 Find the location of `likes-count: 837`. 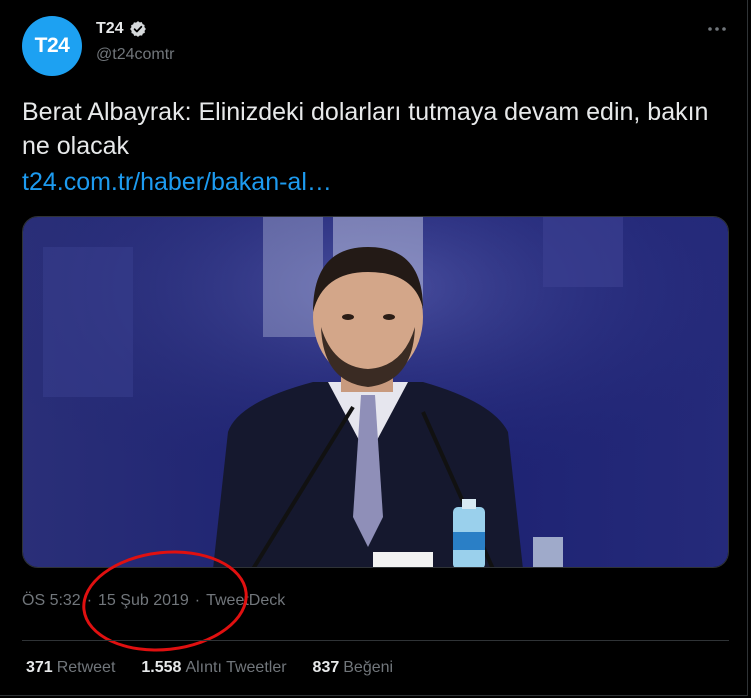

likes-count: 837 is located at coordinates (326, 667).